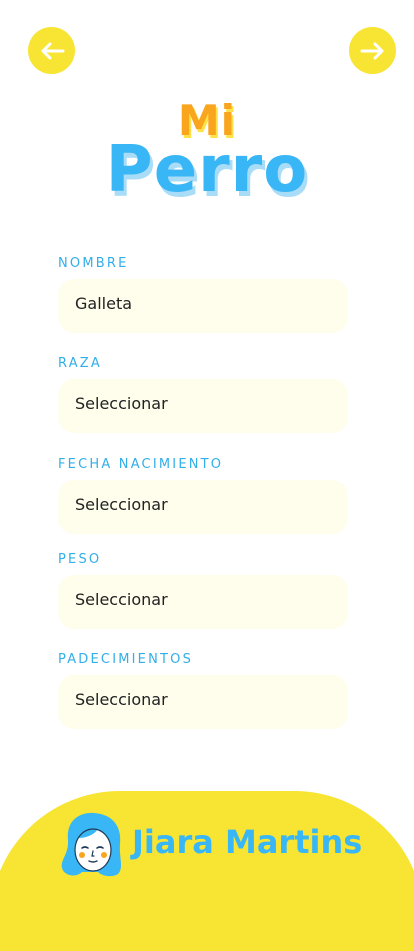  Describe the element at coordinates (121, 599) in the screenshot. I see `peso-value: Seleccionar` at that location.